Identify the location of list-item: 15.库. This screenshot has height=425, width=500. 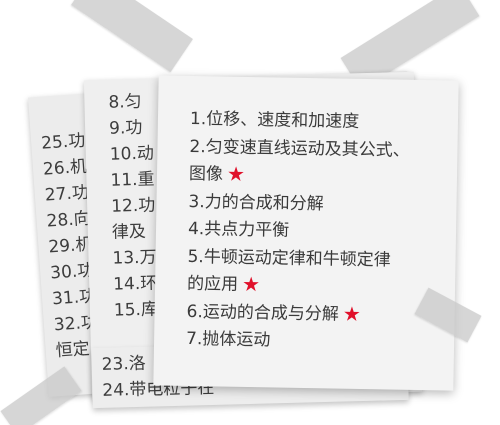
(136, 310).